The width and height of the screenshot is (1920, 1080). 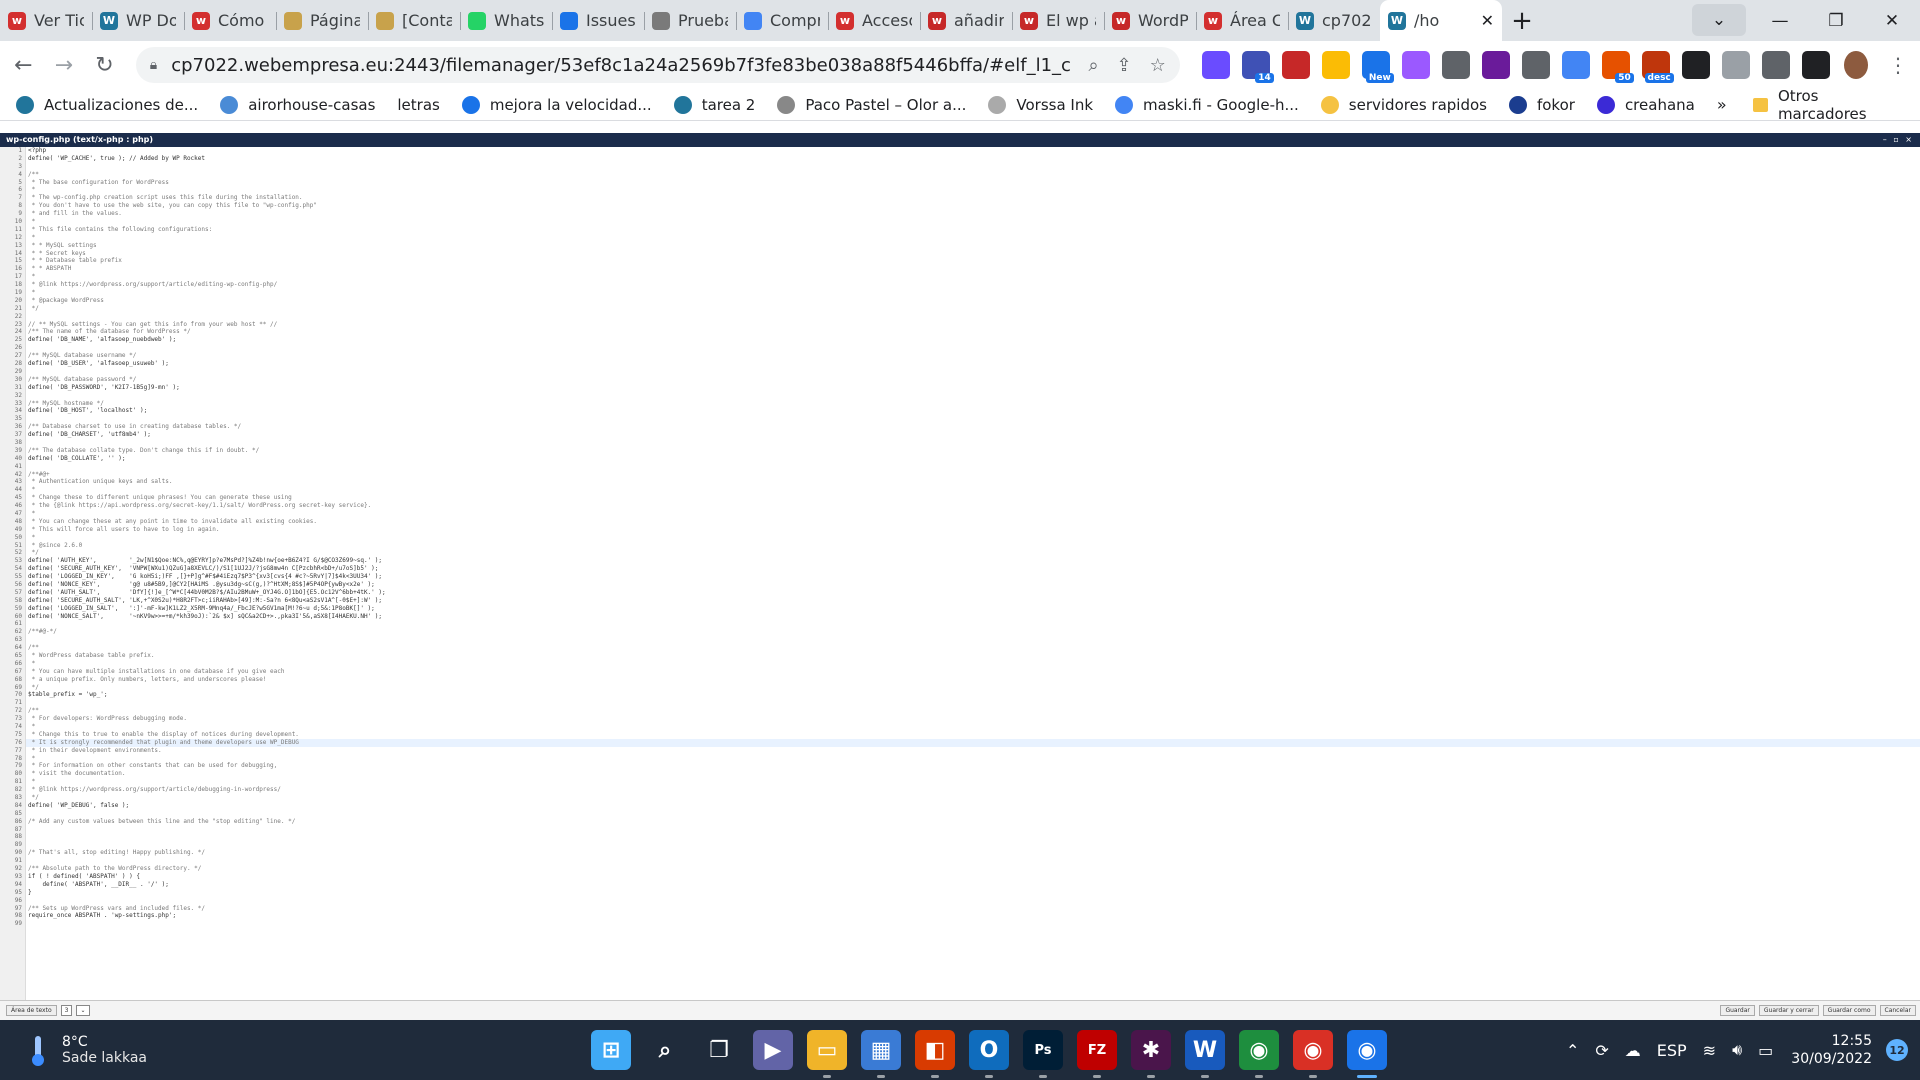 I want to click on code-line: 74 *, so click(x=967, y=727).